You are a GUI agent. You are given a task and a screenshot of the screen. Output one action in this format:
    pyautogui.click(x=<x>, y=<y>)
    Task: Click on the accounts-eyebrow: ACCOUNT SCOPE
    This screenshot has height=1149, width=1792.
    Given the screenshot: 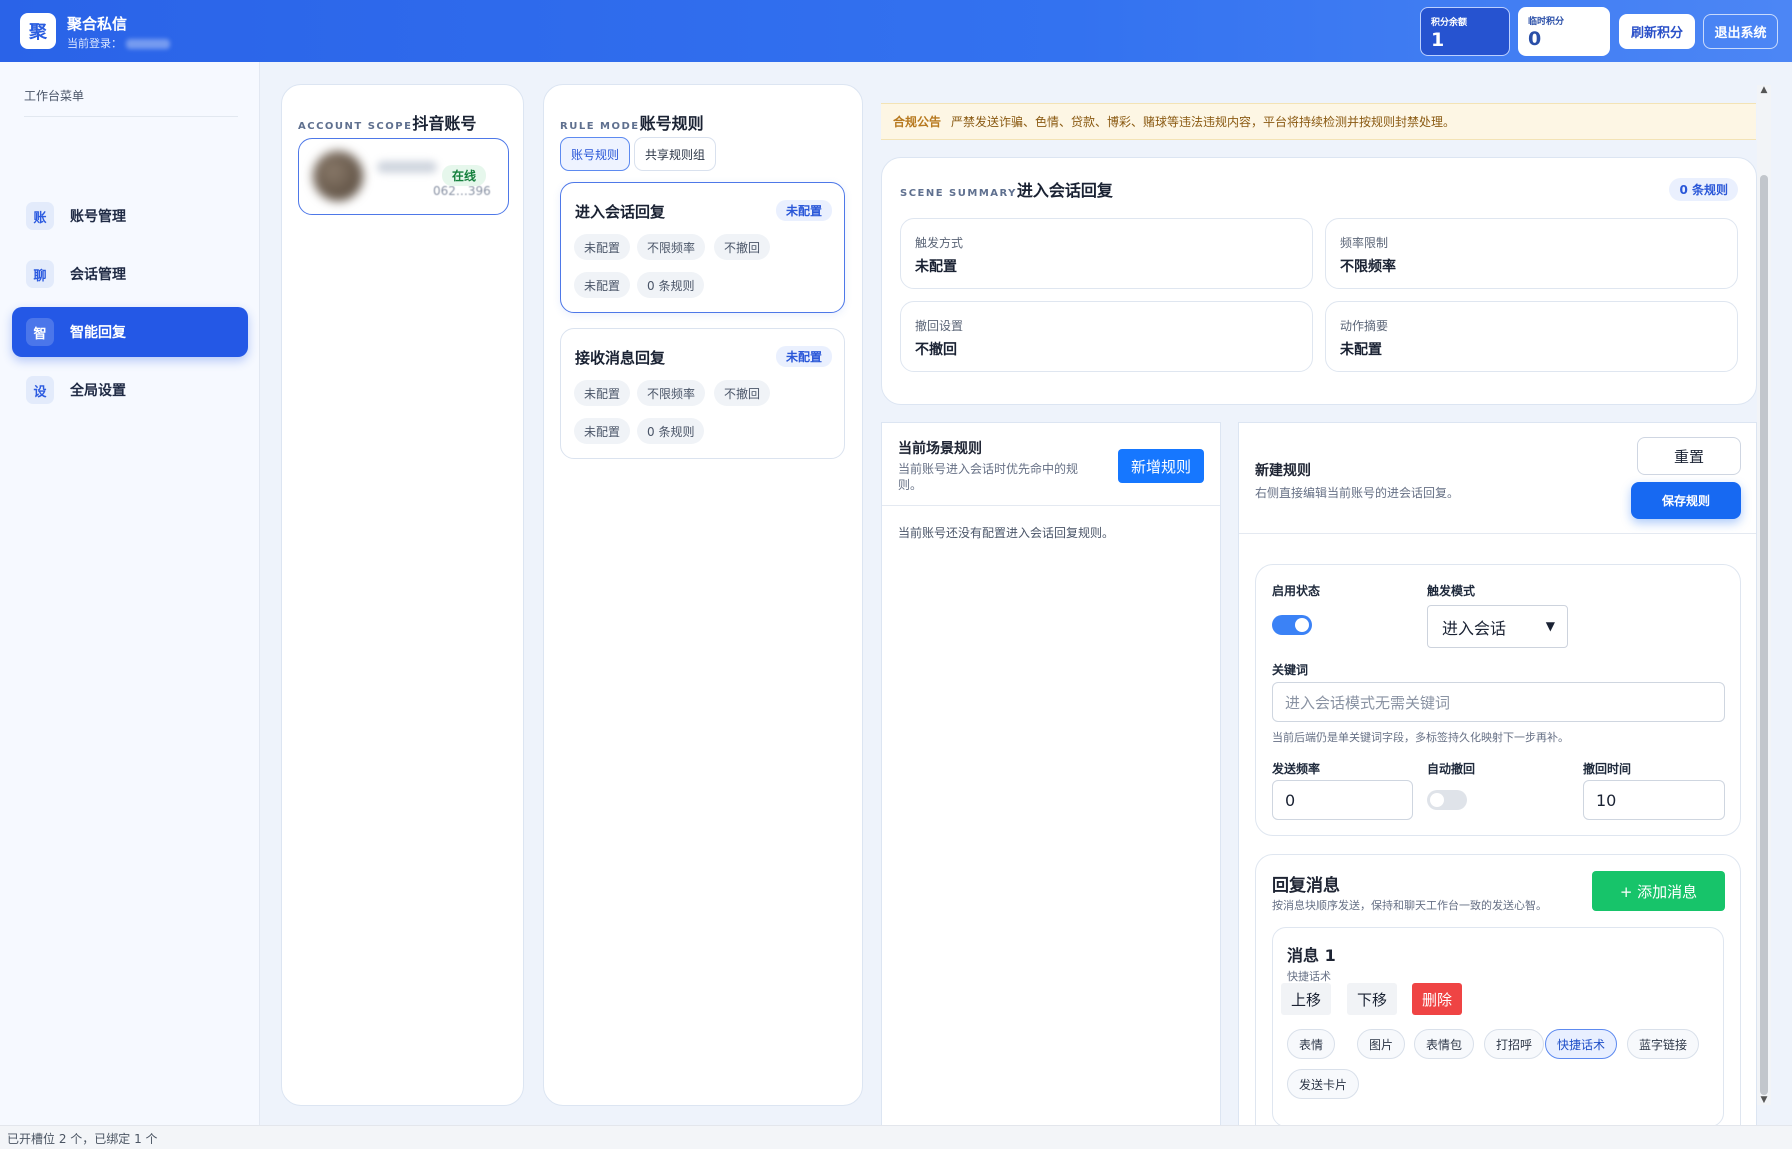 What is the action you would take?
    pyautogui.click(x=355, y=126)
    